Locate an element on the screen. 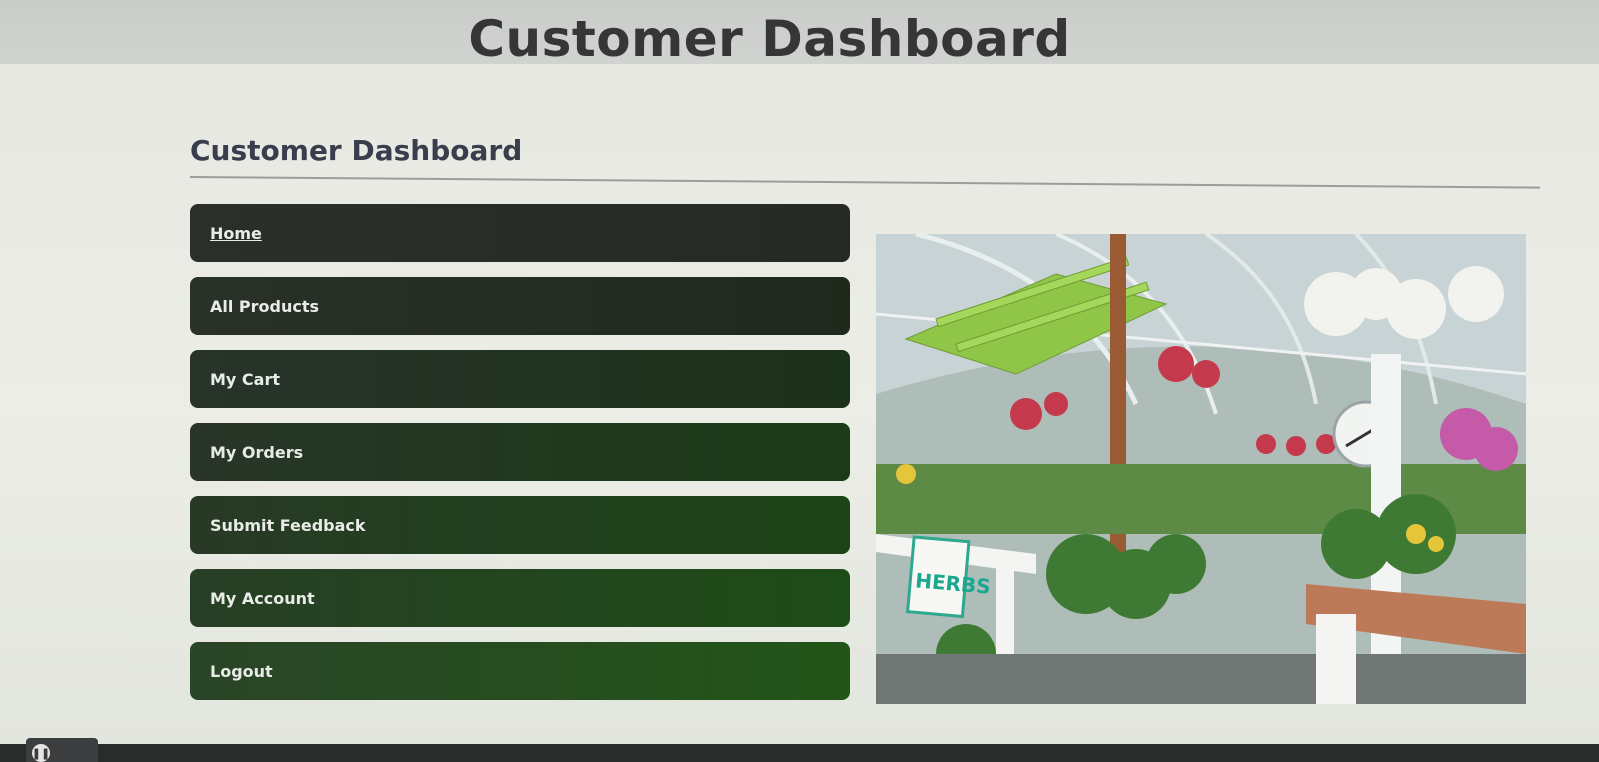  page-title: Customer Dashboard is located at coordinates (769, 39).